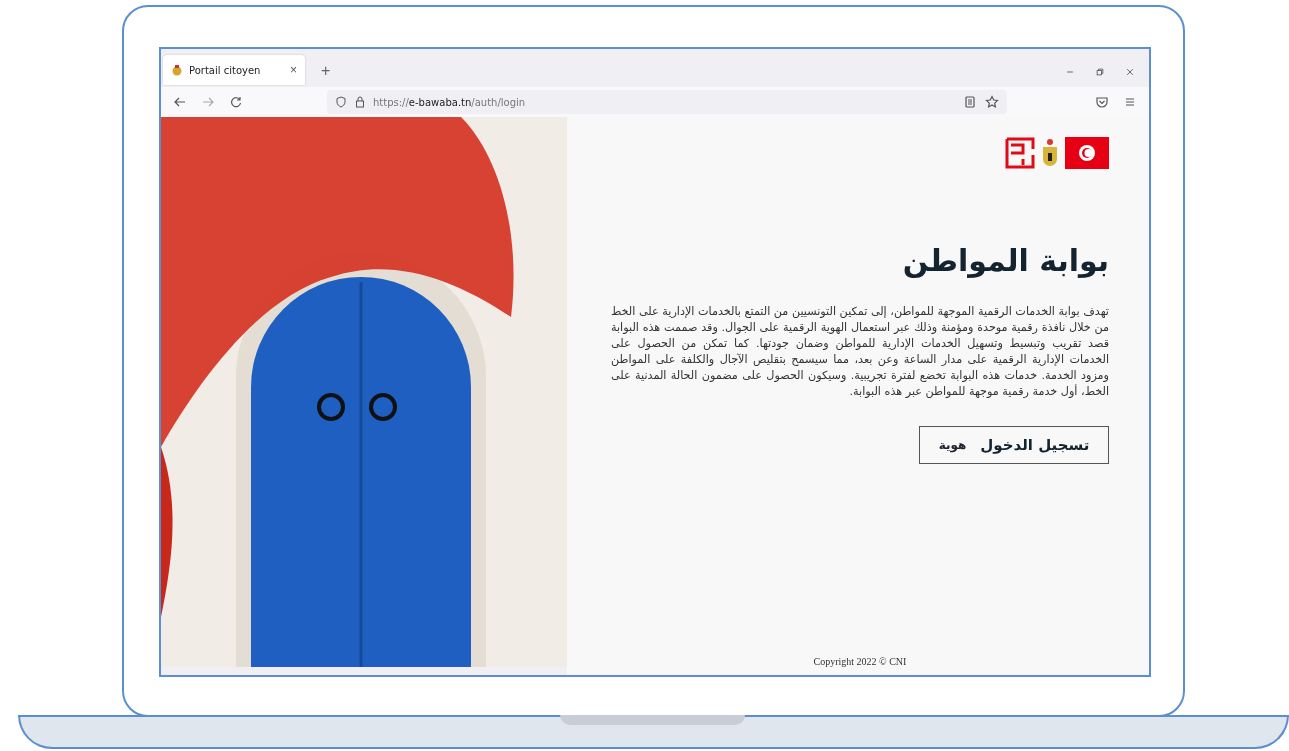 This screenshot has width=1289, height=751. I want to click on portal-title: بوابة المواطن, so click(1005, 260).